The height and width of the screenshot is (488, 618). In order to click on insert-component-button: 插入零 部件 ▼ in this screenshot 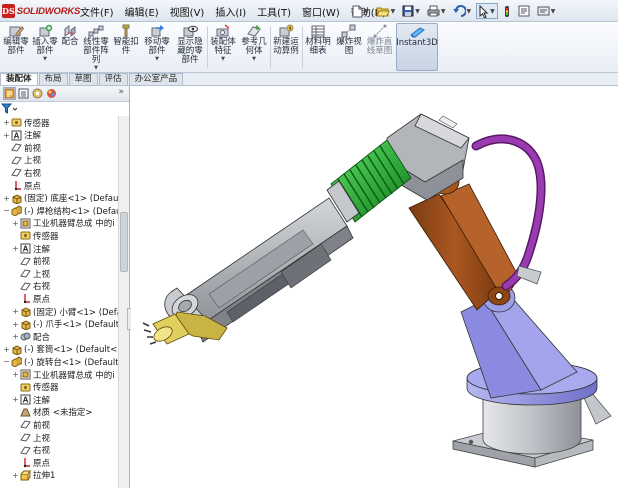, I will do `click(45, 43)`.